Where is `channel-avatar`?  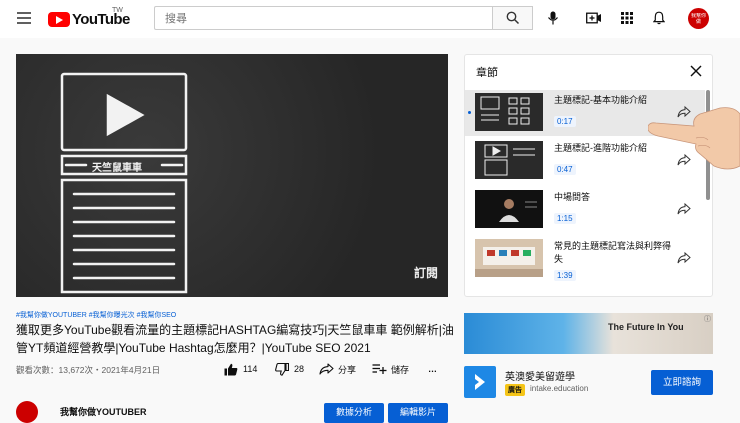 channel-avatar is located at coordinates (27, 412).